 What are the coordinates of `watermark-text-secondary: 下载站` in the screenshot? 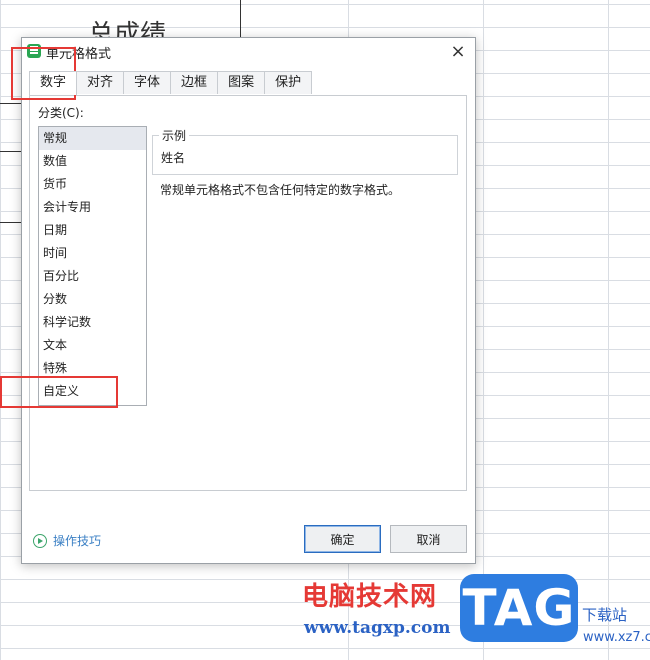 It's located at (605, 615).